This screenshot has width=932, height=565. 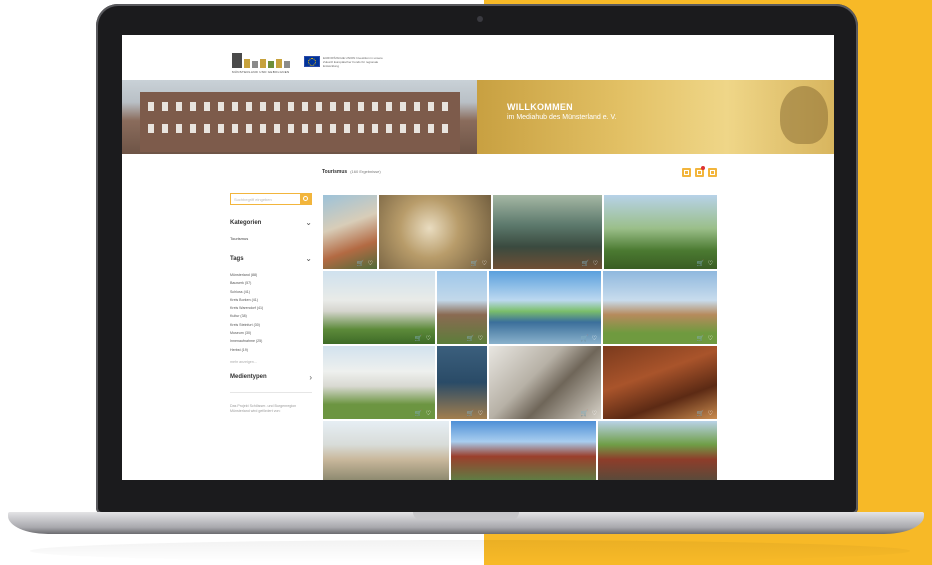 What do you see at coordinates (545, 382) in the screenshot?
I see `photo-tile-silver-instrument: 🛒 ♡` at bounding box center [545, 382].